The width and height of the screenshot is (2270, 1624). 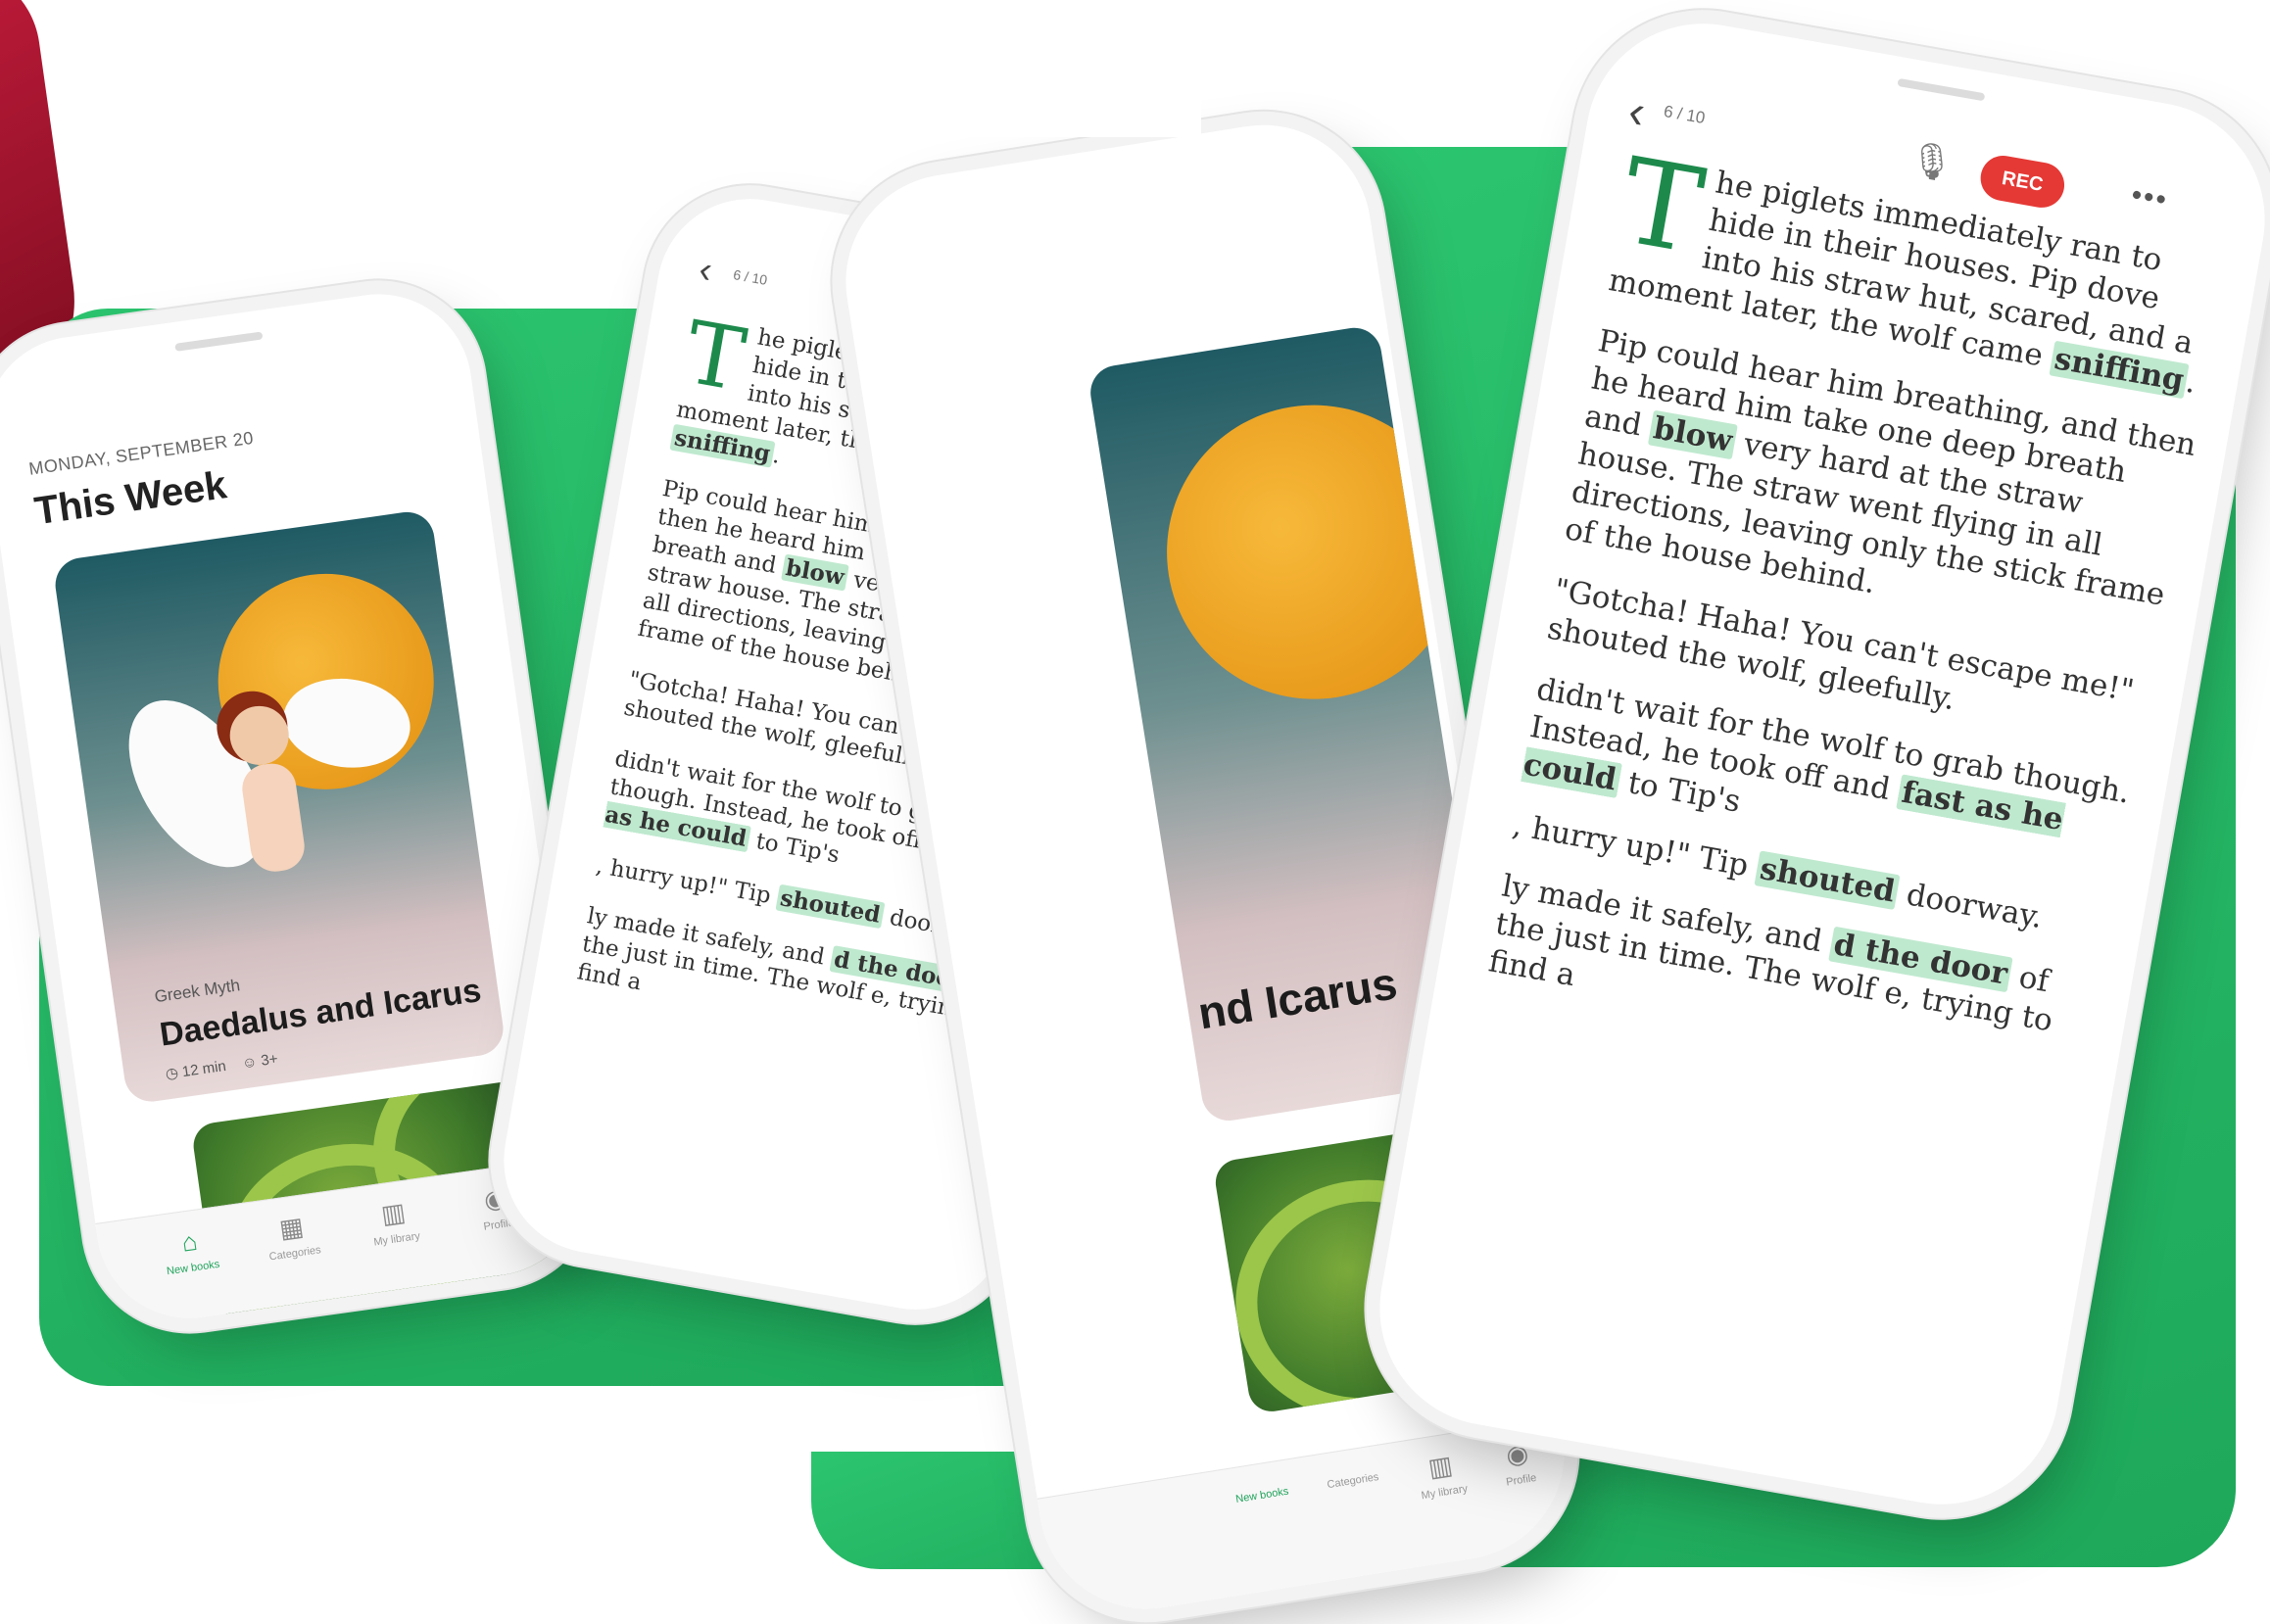 What do you see at coordinates (197, 991) in the screenshot?
I see `book-genre: Greek Myth` at bounding box center [197, 991].